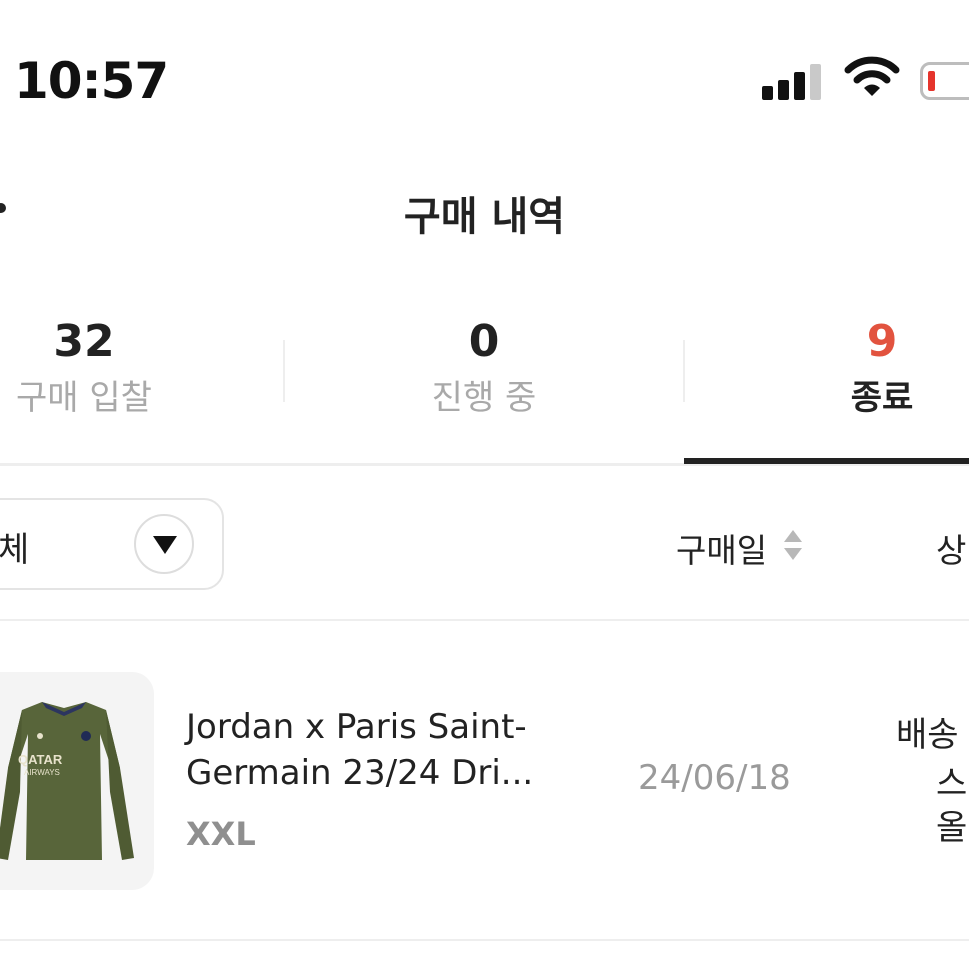 The height and width of the screenshot is (969, 969). I want to click on product-name-line1: Jordan x Paris Saint-, so click(356, 727).